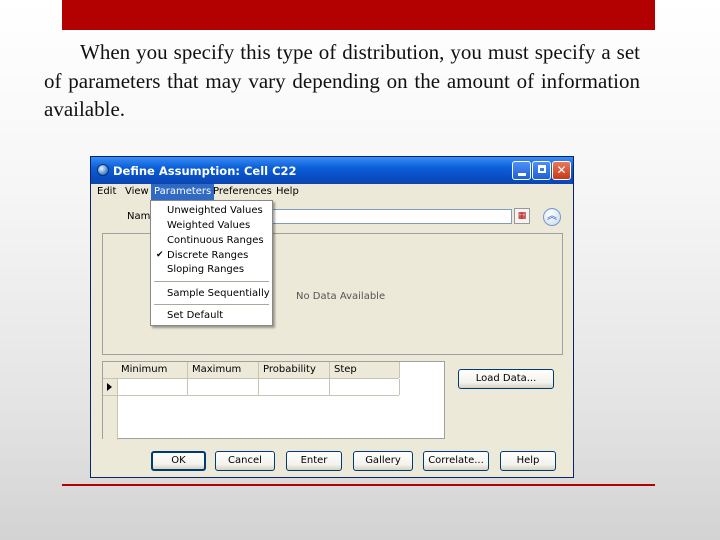 The height and width of the screenshot is (540, 720). I want to click on dialog-titlebar: Define Assumption: Cell C22 ✕, so click(332, 170).